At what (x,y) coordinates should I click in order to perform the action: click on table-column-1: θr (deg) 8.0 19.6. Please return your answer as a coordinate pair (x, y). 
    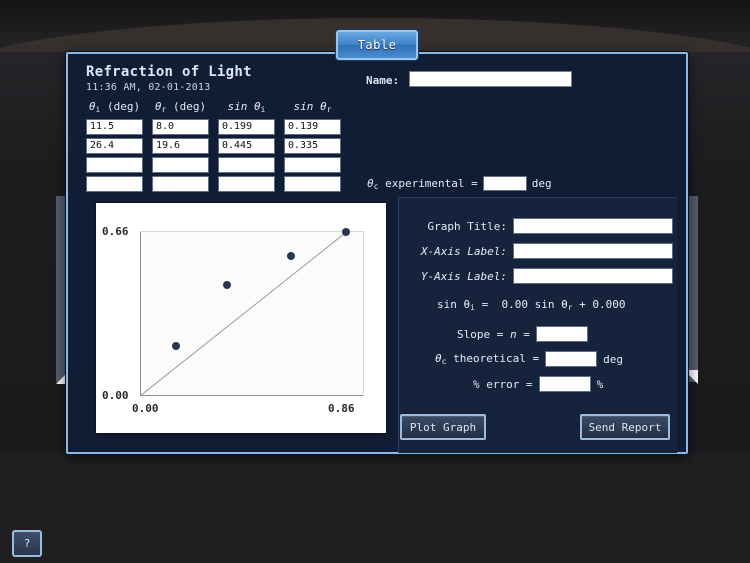
    Looking at the image, I should click on (180, 146).